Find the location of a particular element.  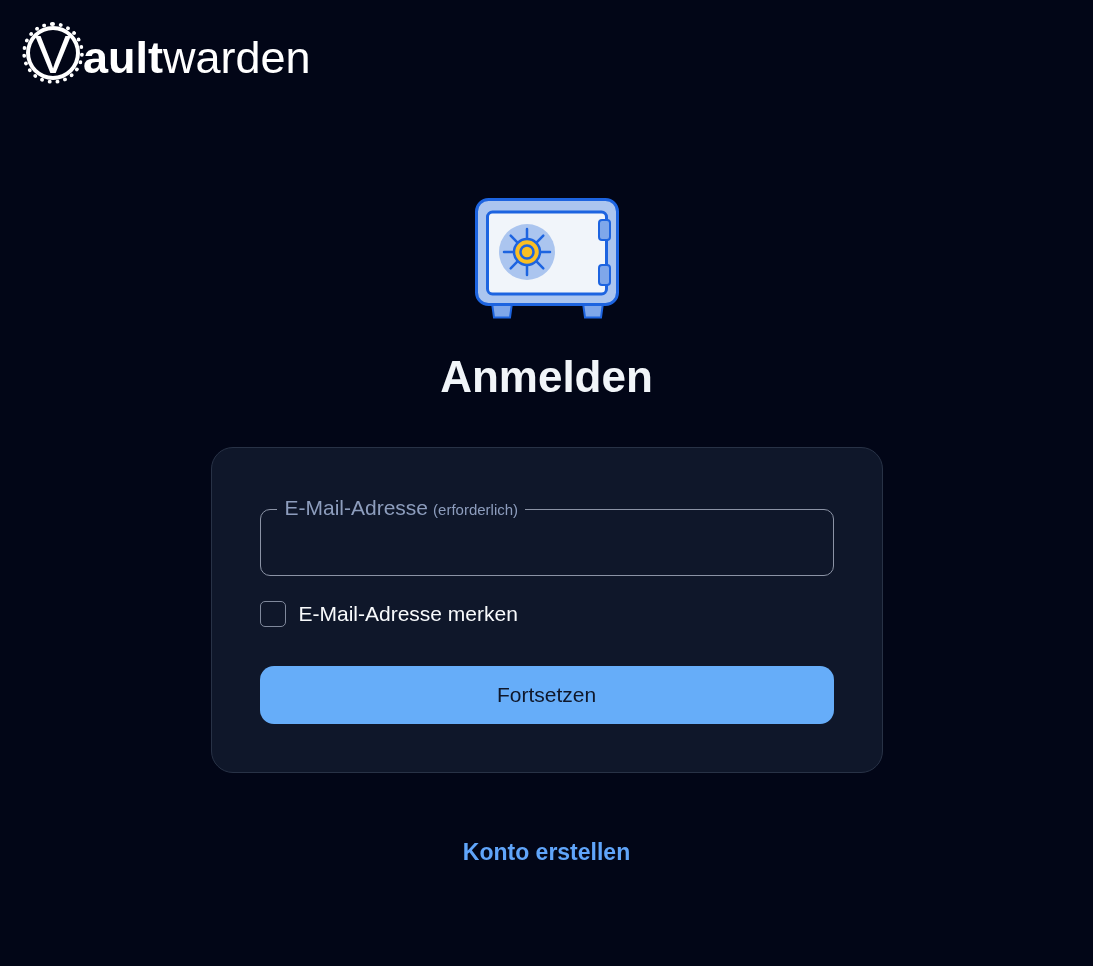

logo-wordmark: aultwarden is located at coordinates (197, 57).